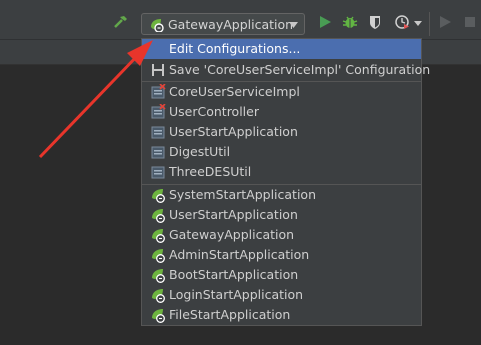 The image size is (481, 345). What do you see at coordinates (375, 22) in the screenshot?
I see `coverage-icon` at bounding box center [375, 22].